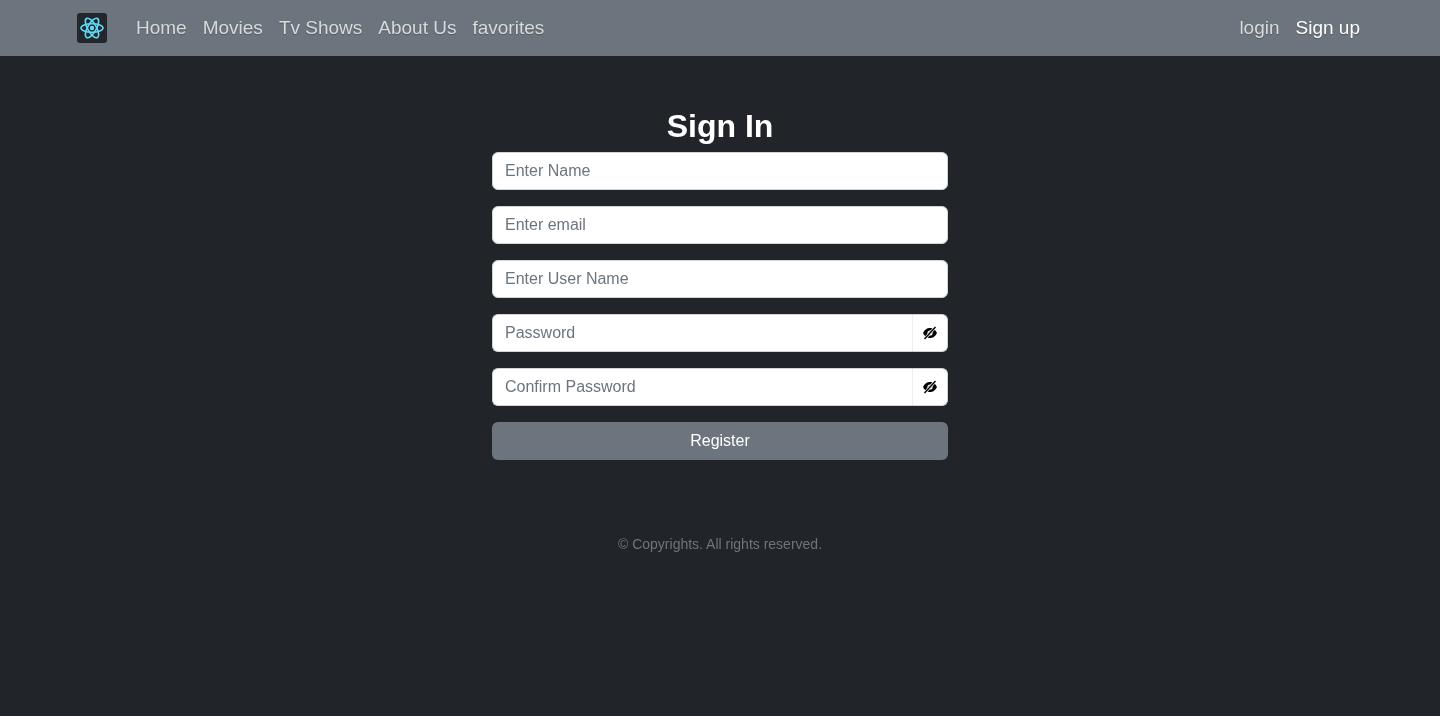 This screenshot has height=716, width=1440. Describe the element at coordinates (720, 126) in the screenshot. I see `form-title: Sign In` at that location.